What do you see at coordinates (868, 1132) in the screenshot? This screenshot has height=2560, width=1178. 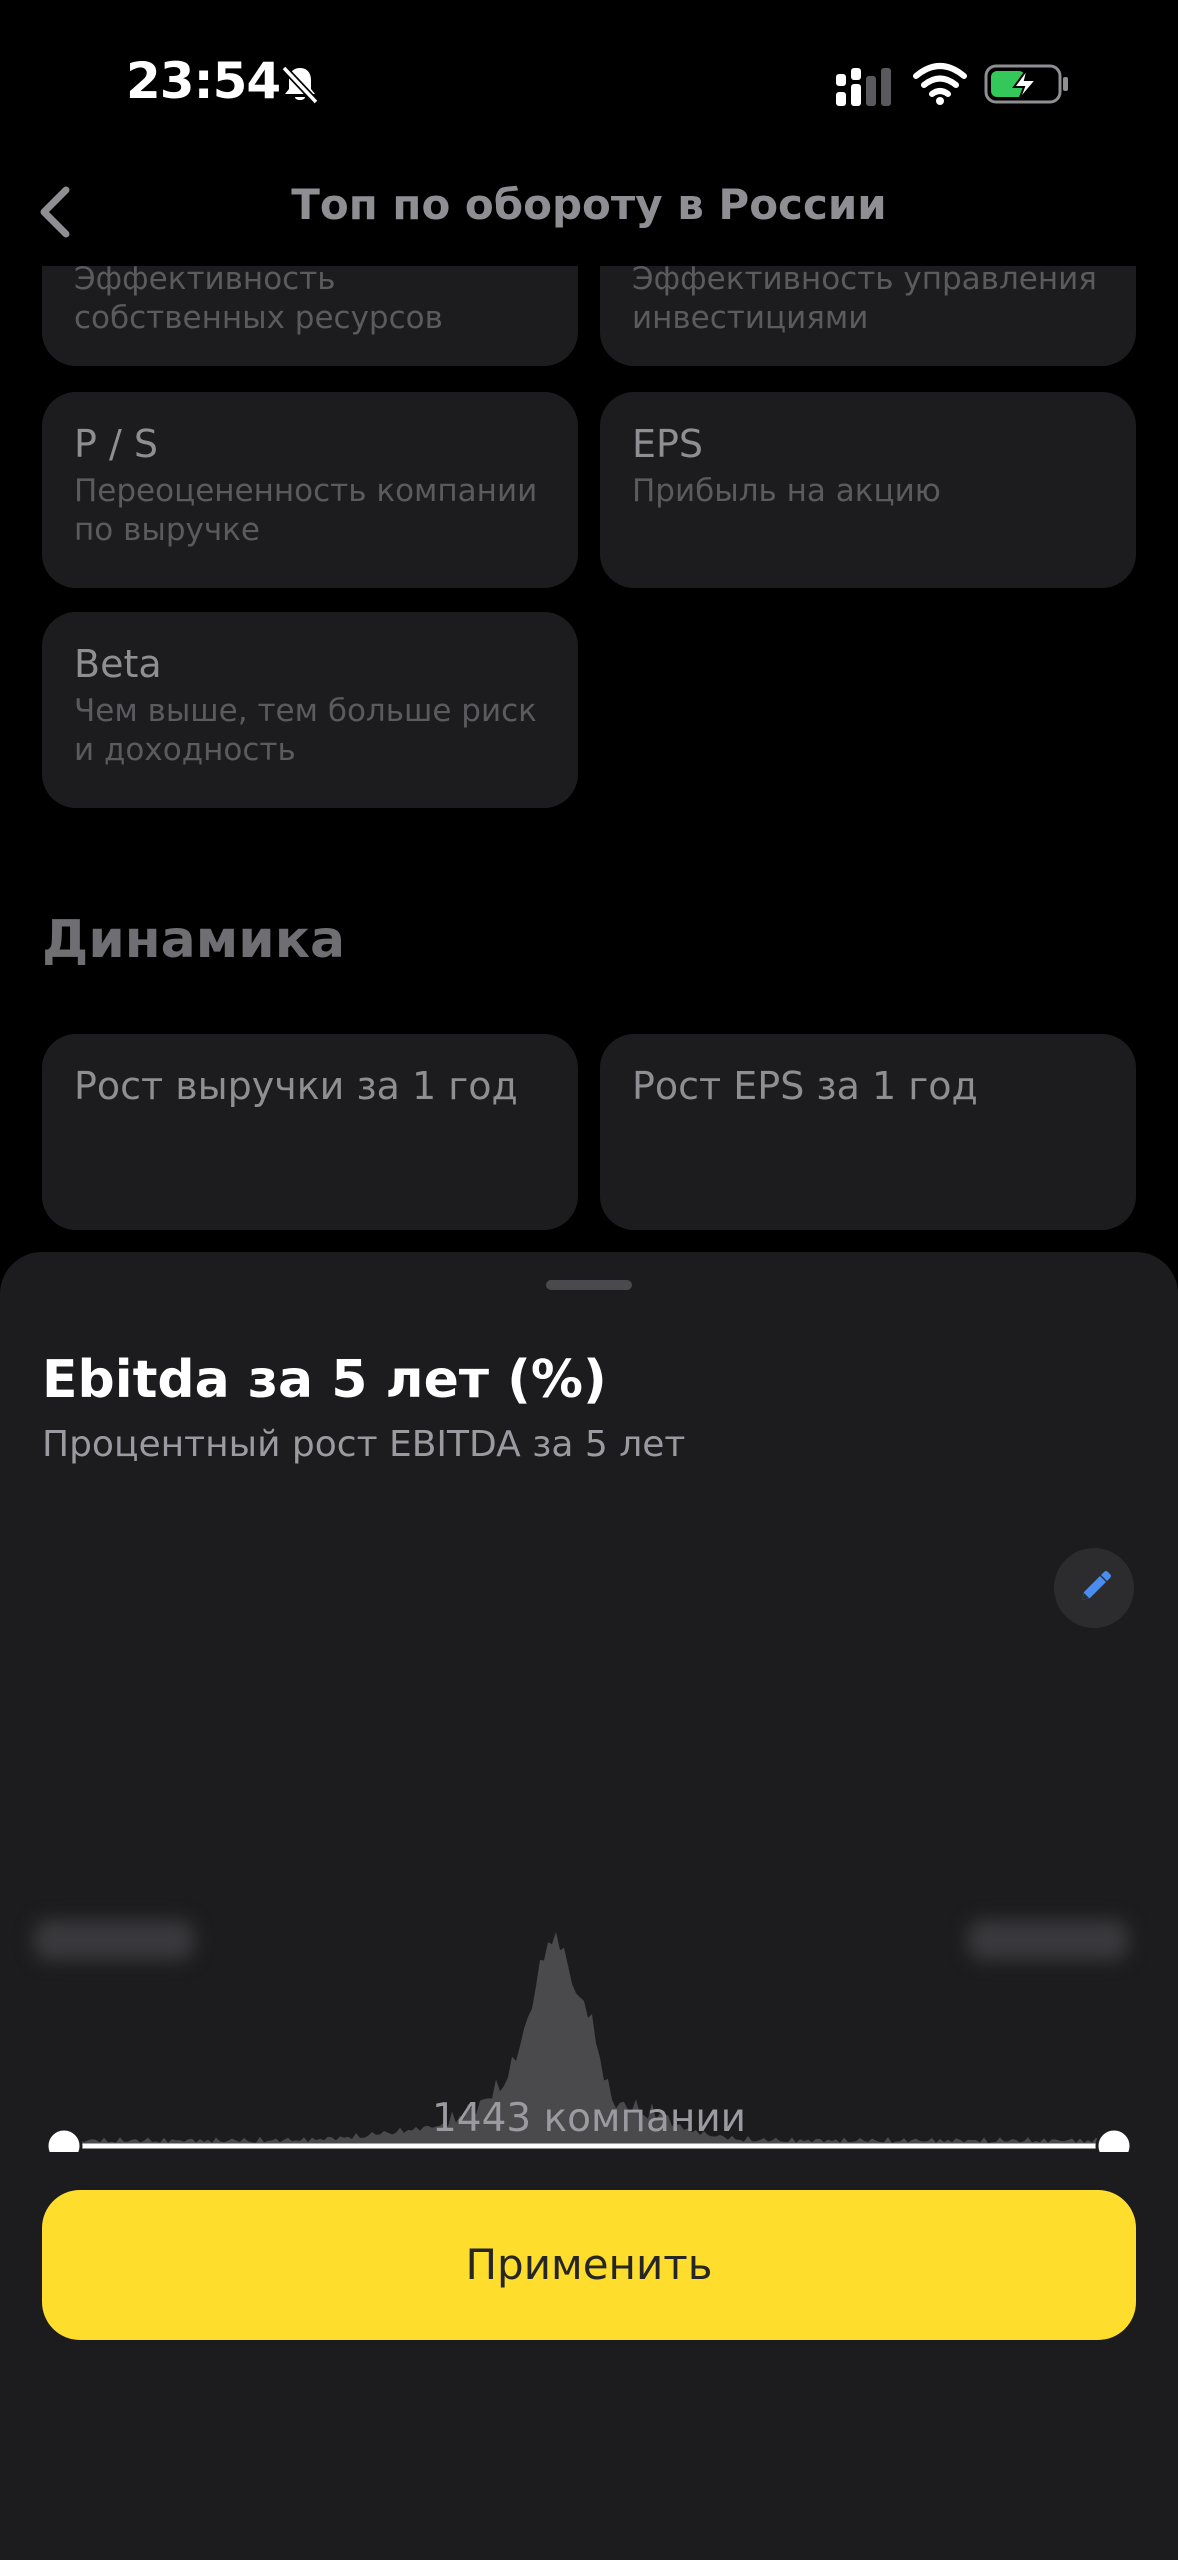 I see `dynamics-card-eps-growth: Рост EPS за 1 год` at bounding box center [868, 1132].